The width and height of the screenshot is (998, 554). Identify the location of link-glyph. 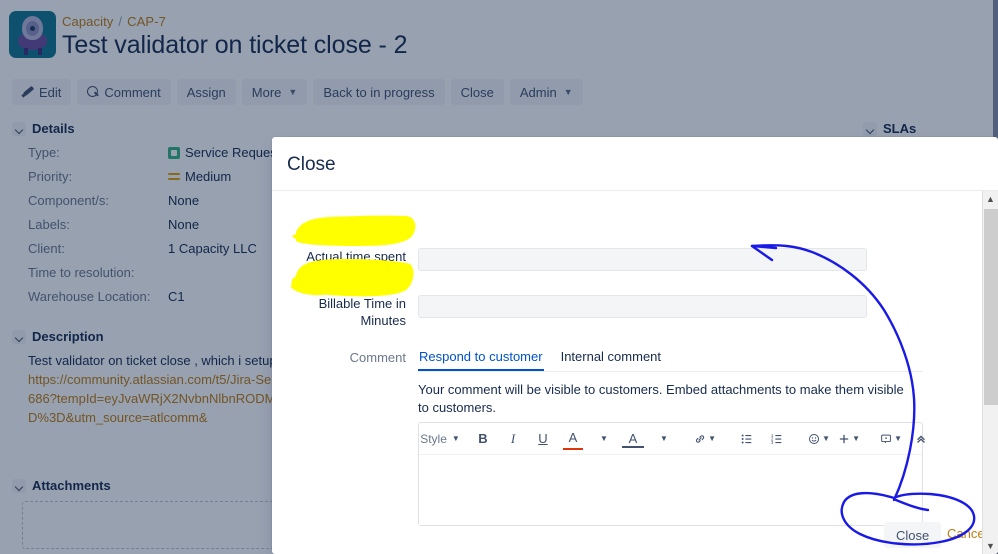
(700, 438).